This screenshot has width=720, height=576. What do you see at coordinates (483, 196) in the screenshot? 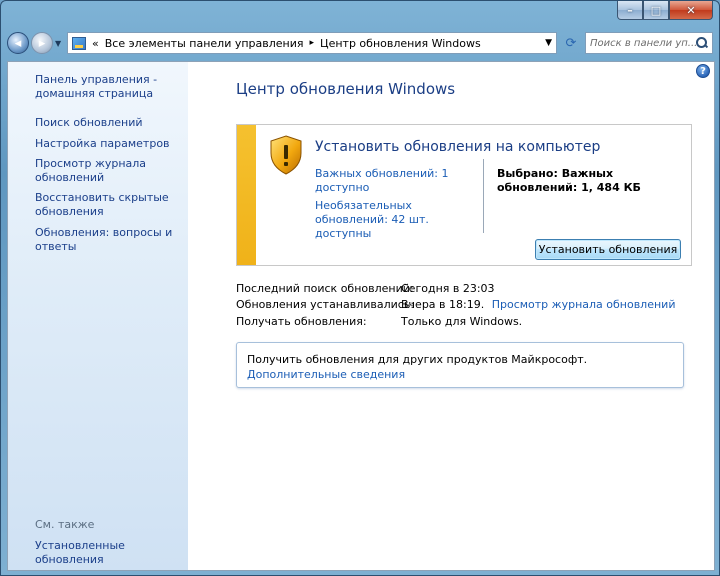
I see `panel-divider` at bounding box center [483, 196].